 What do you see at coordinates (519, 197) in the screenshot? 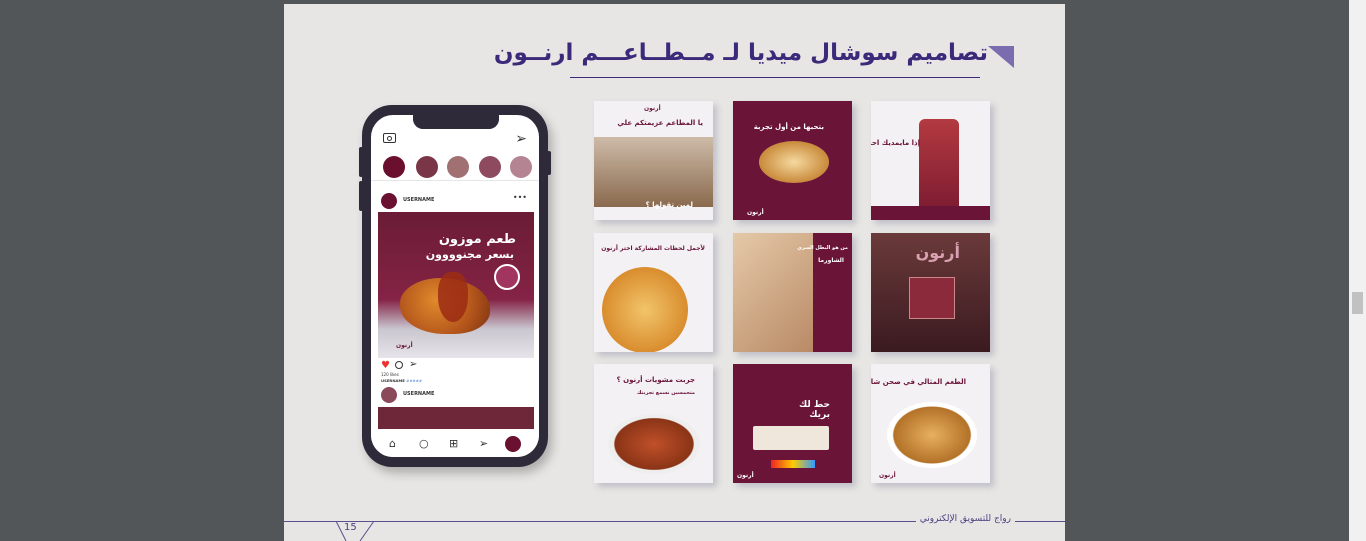
I see `more-options-icon: •••` at bounding box center [519, 197].